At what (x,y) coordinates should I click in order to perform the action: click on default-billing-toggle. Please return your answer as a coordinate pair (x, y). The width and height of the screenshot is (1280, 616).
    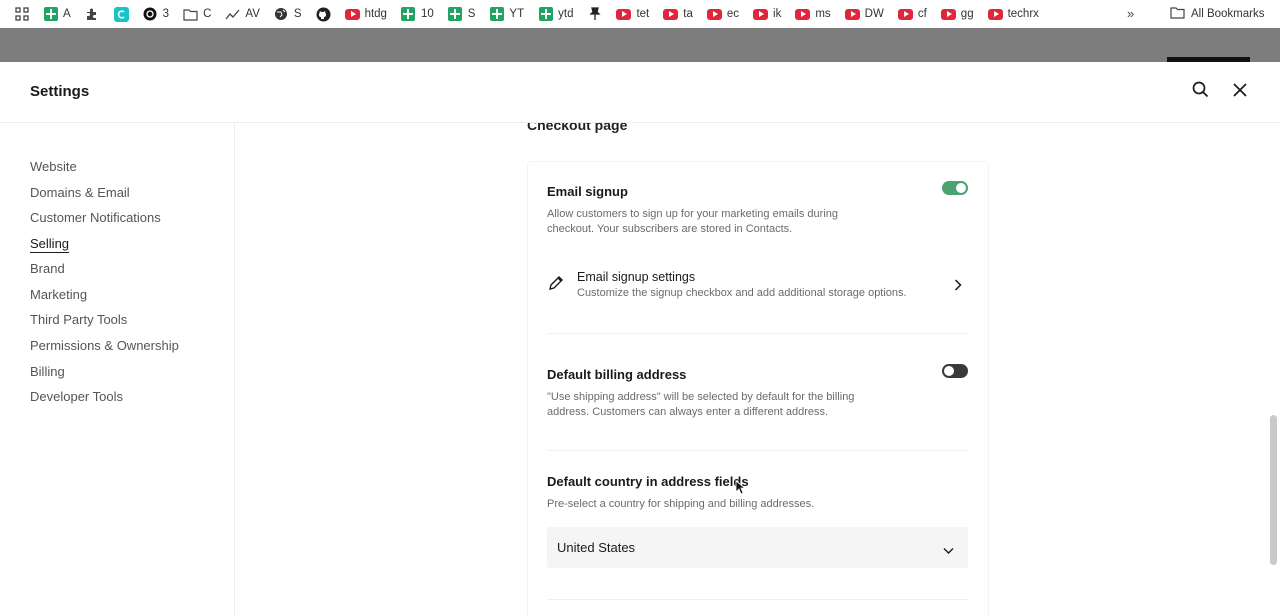
    Looking at the image, I should click on (955, 371).